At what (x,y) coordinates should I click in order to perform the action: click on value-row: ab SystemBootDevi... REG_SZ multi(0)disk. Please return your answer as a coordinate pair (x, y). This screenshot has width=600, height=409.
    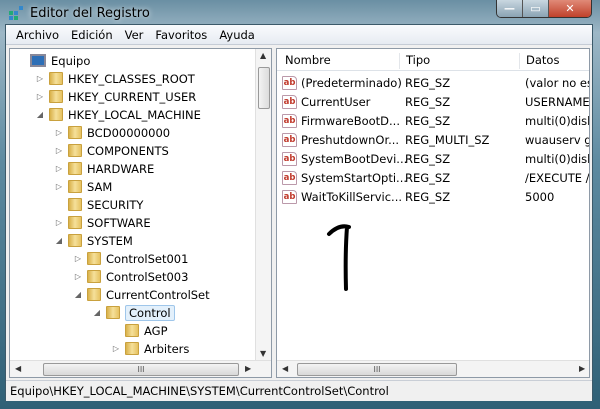
    Looking at the image, I should click on (433, 158).